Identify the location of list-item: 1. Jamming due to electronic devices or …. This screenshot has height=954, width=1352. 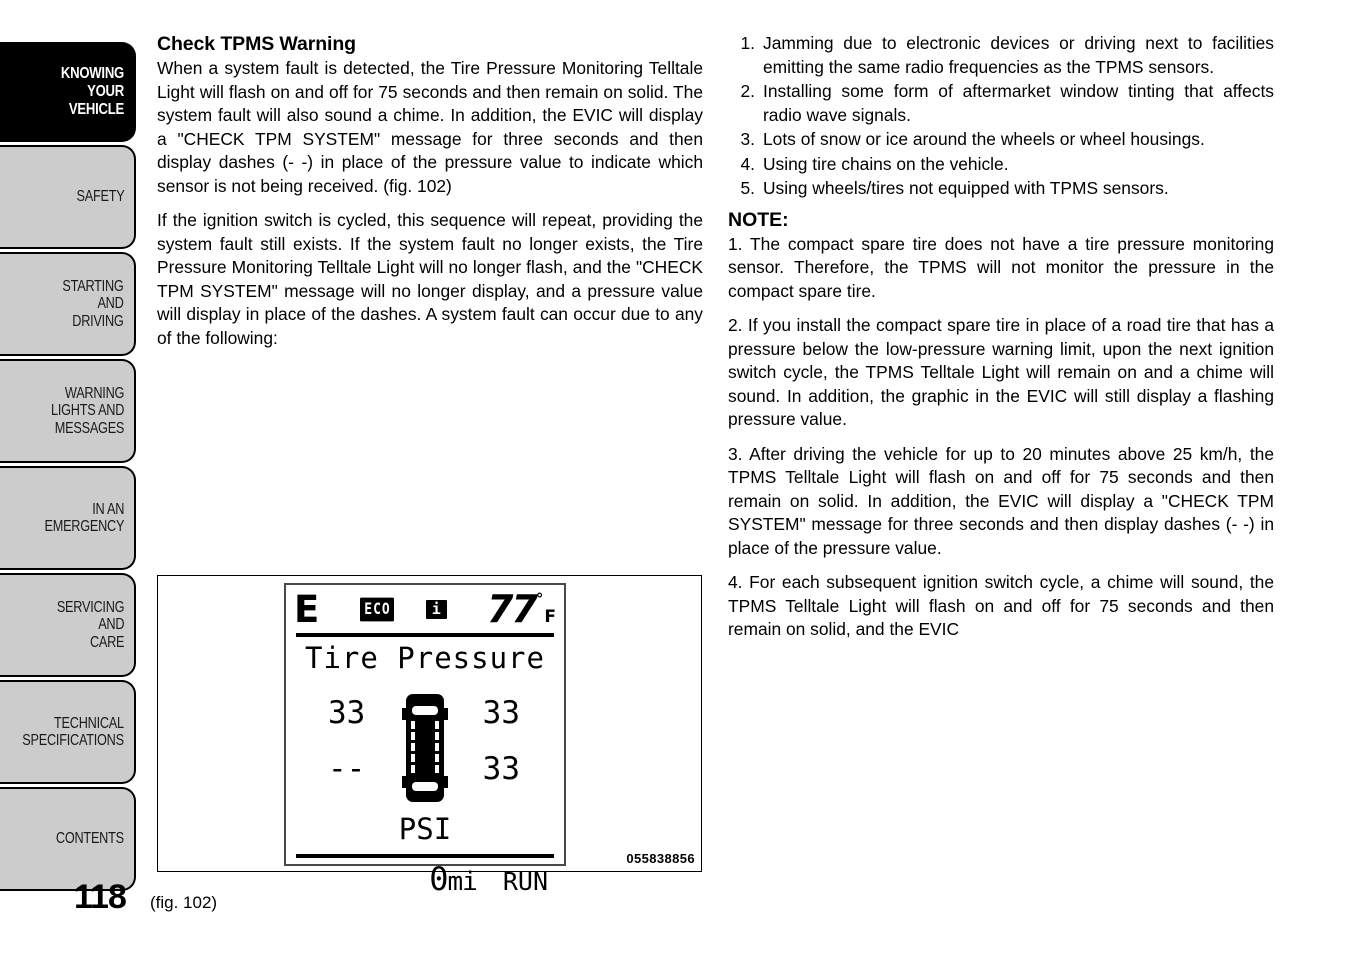
(1001, 55).